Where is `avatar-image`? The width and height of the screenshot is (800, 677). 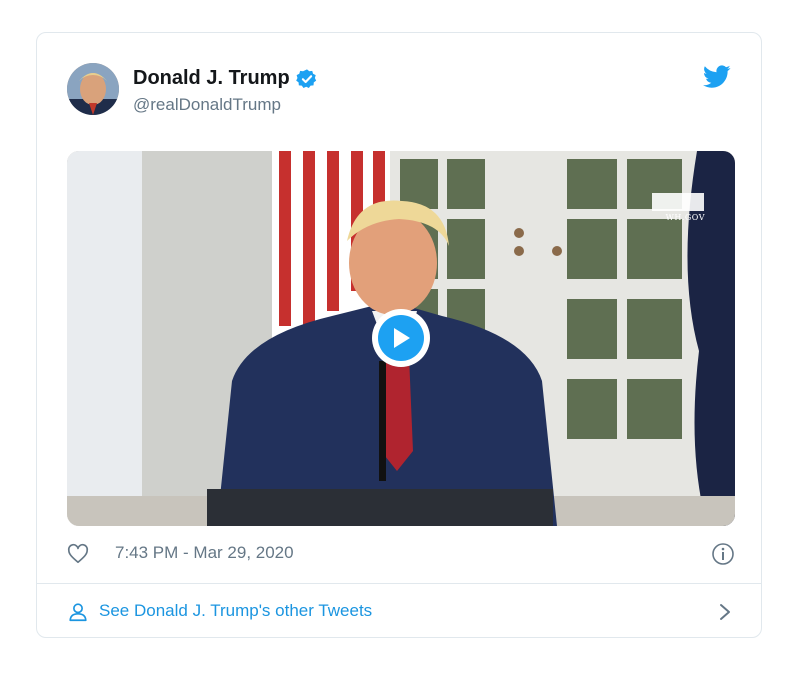 avatar-image is located at coordinates (93, 89).